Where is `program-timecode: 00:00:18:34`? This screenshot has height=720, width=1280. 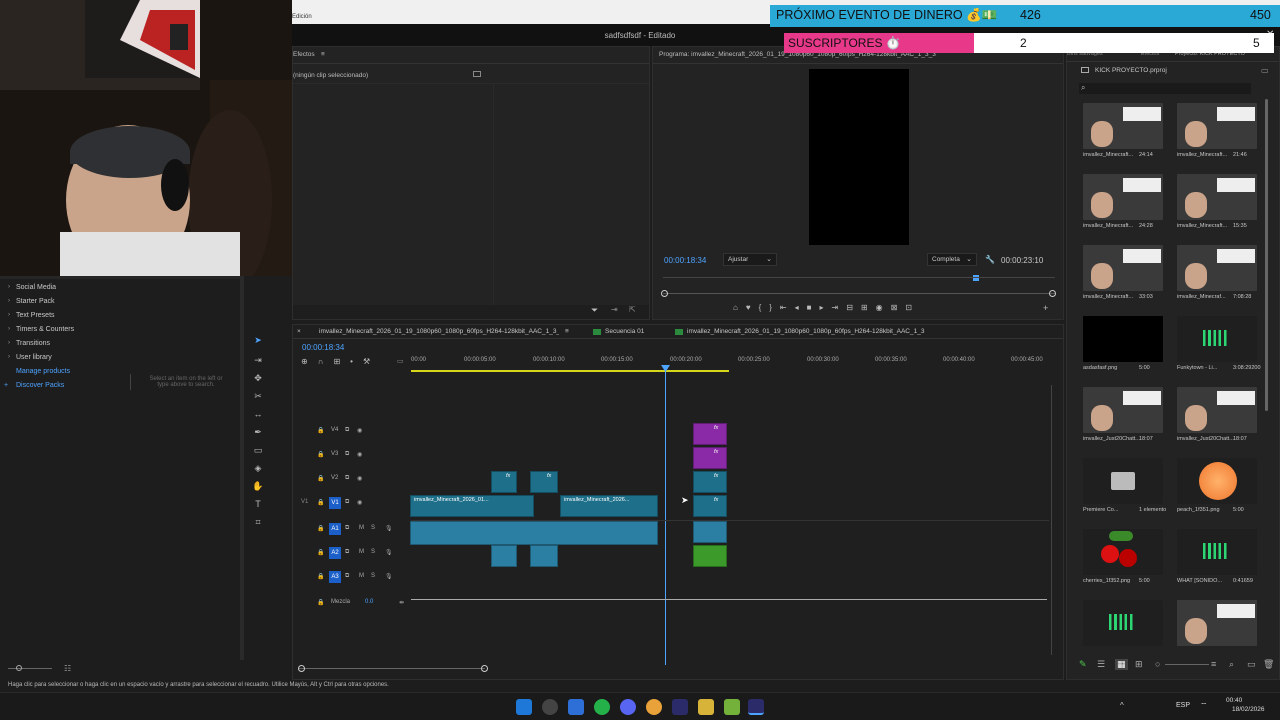 program-timecode: 00:00:18:34 is located at coordinates (685, 260).